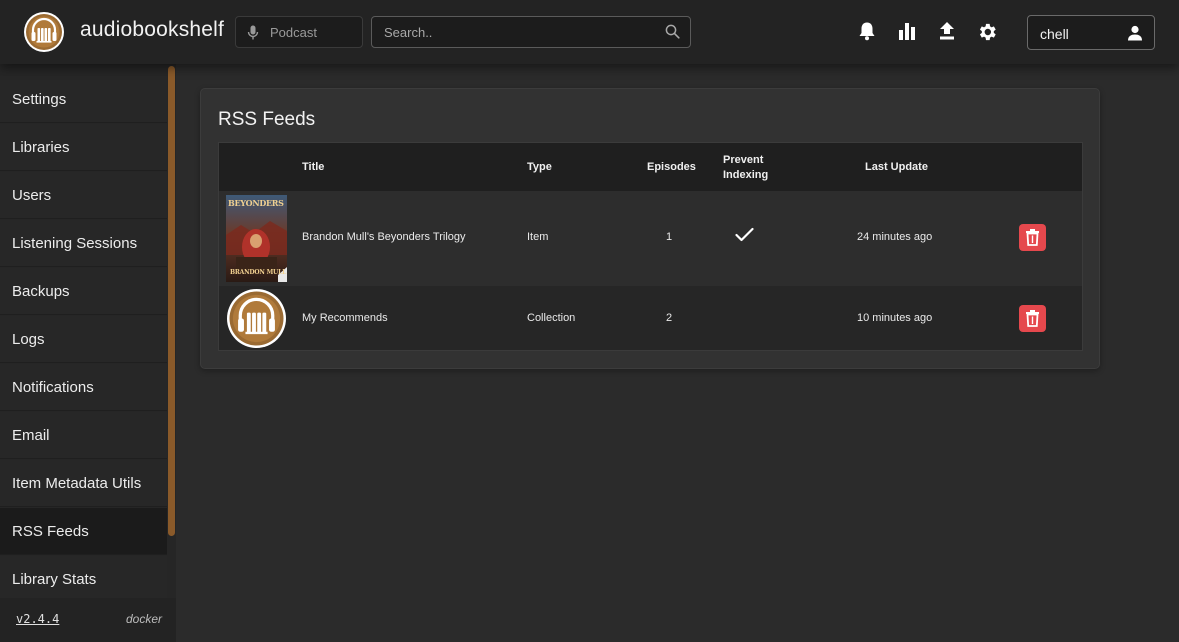 This screenshot has height=642, width=1179. What do you see at coordinates (83, 435) in the screenshot?
I see `sidebar-item-email: Email` at bounding box center [83, 435].